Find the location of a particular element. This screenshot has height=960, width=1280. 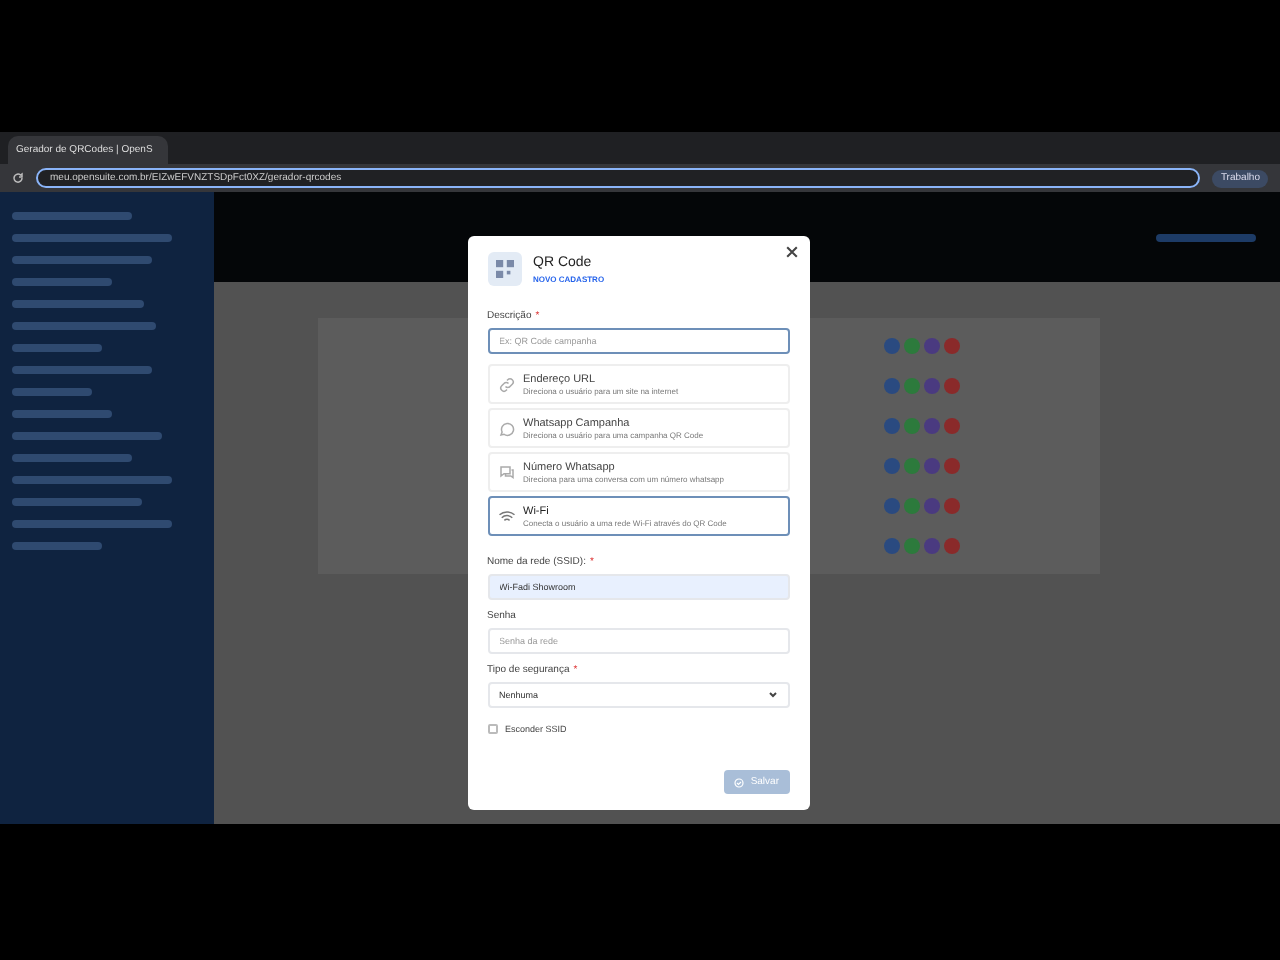

link-icon is located at coordinates (506, 384).